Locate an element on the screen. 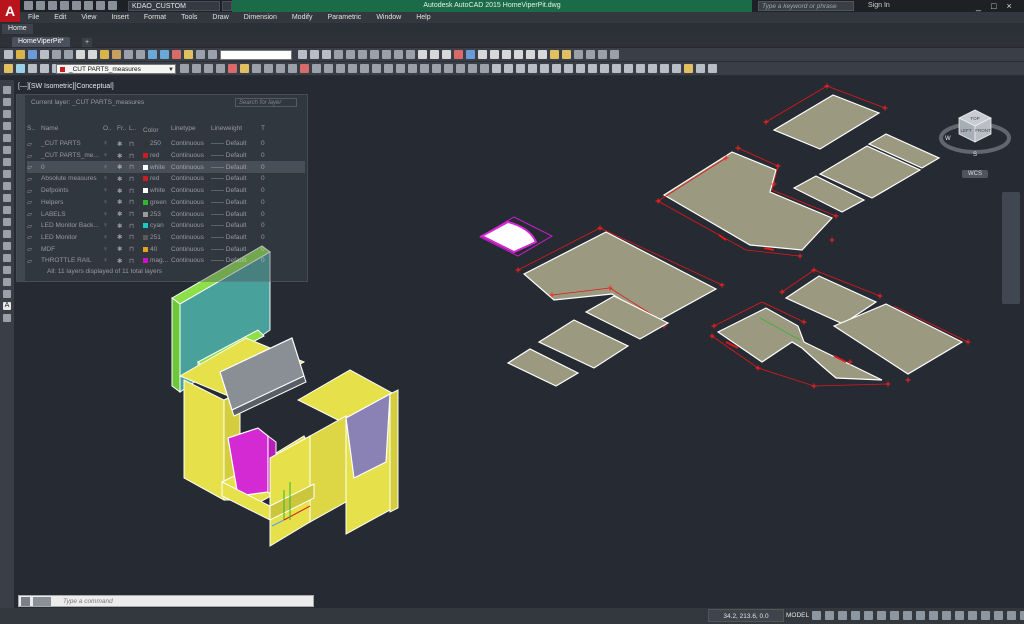  layer-row: ▱ _CUT PARTS ♀ ✱ ⊓ 250 Continuous —— Default 0 is located at coordinates (166, 144).